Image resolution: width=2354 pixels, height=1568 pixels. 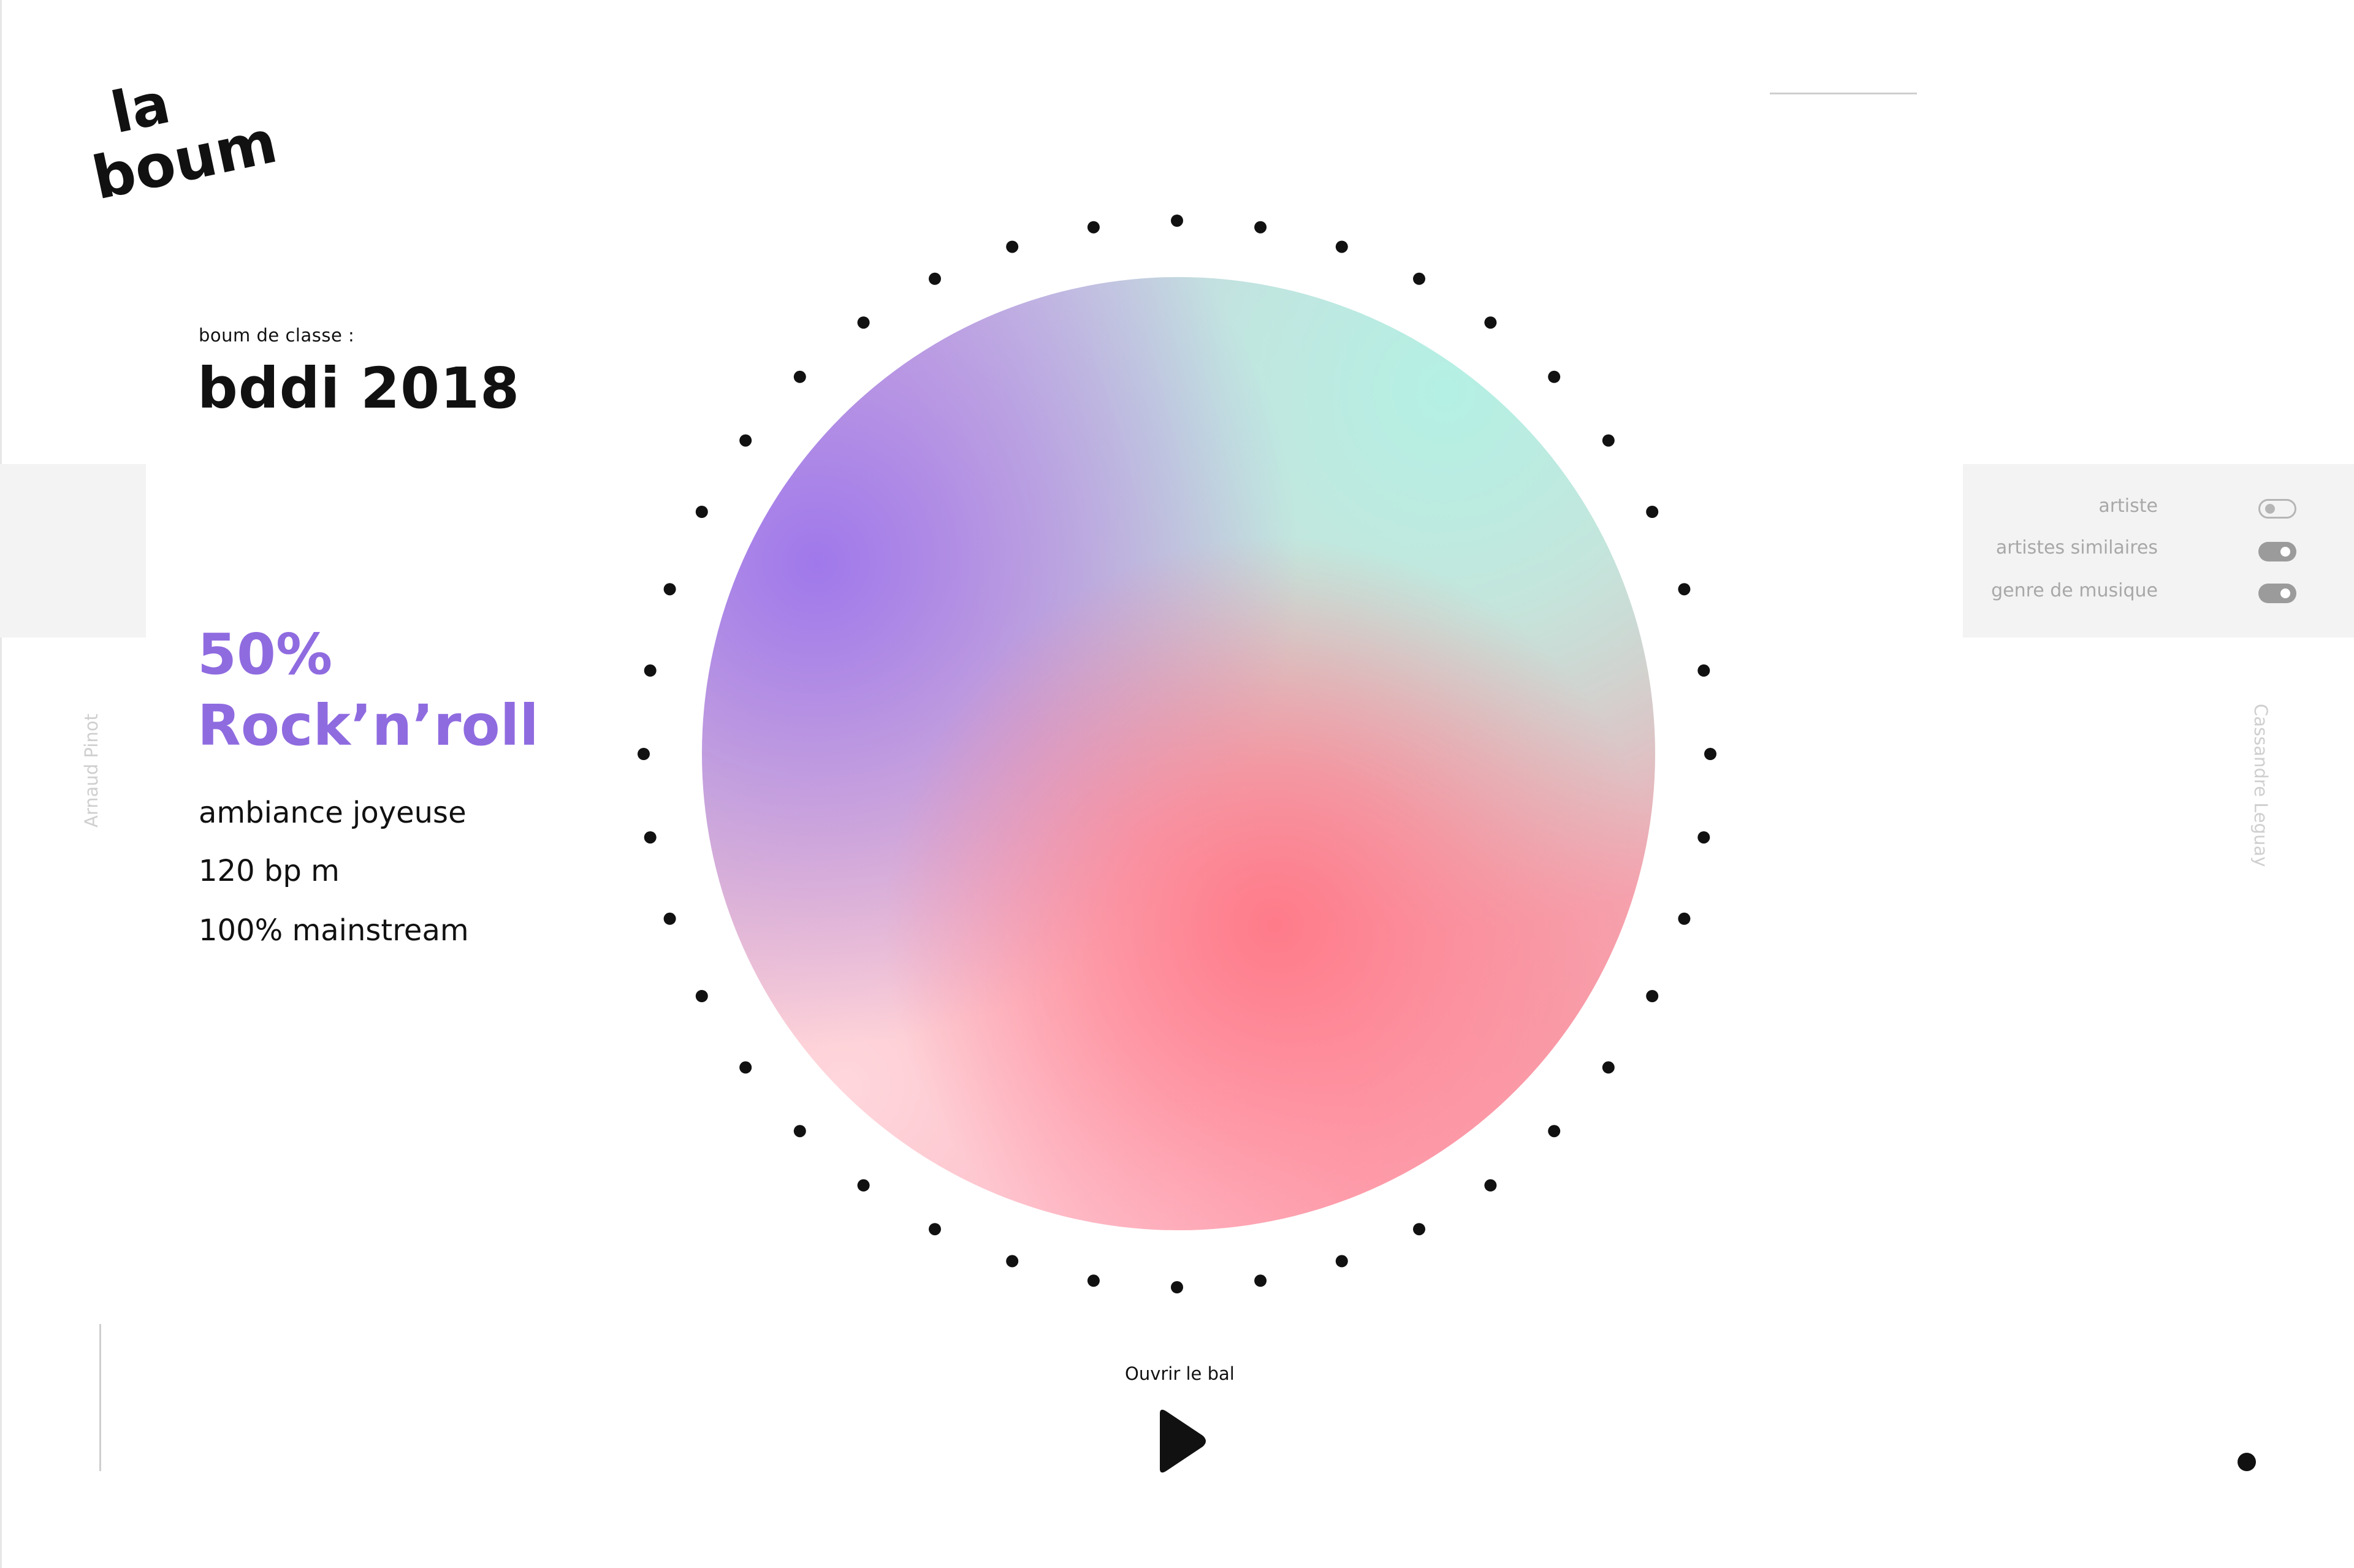 I want to click on stat-ambiance: ambiance joyeuse, so click(x=333, y=813).